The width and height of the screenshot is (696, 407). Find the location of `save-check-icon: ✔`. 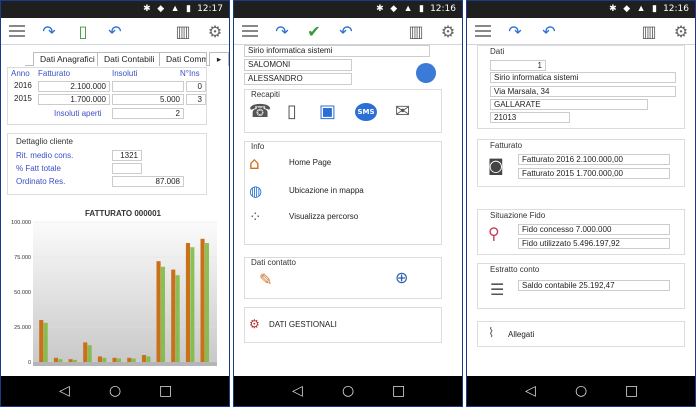

save-check-icon: ✔ is located at coordinates (314, 32).